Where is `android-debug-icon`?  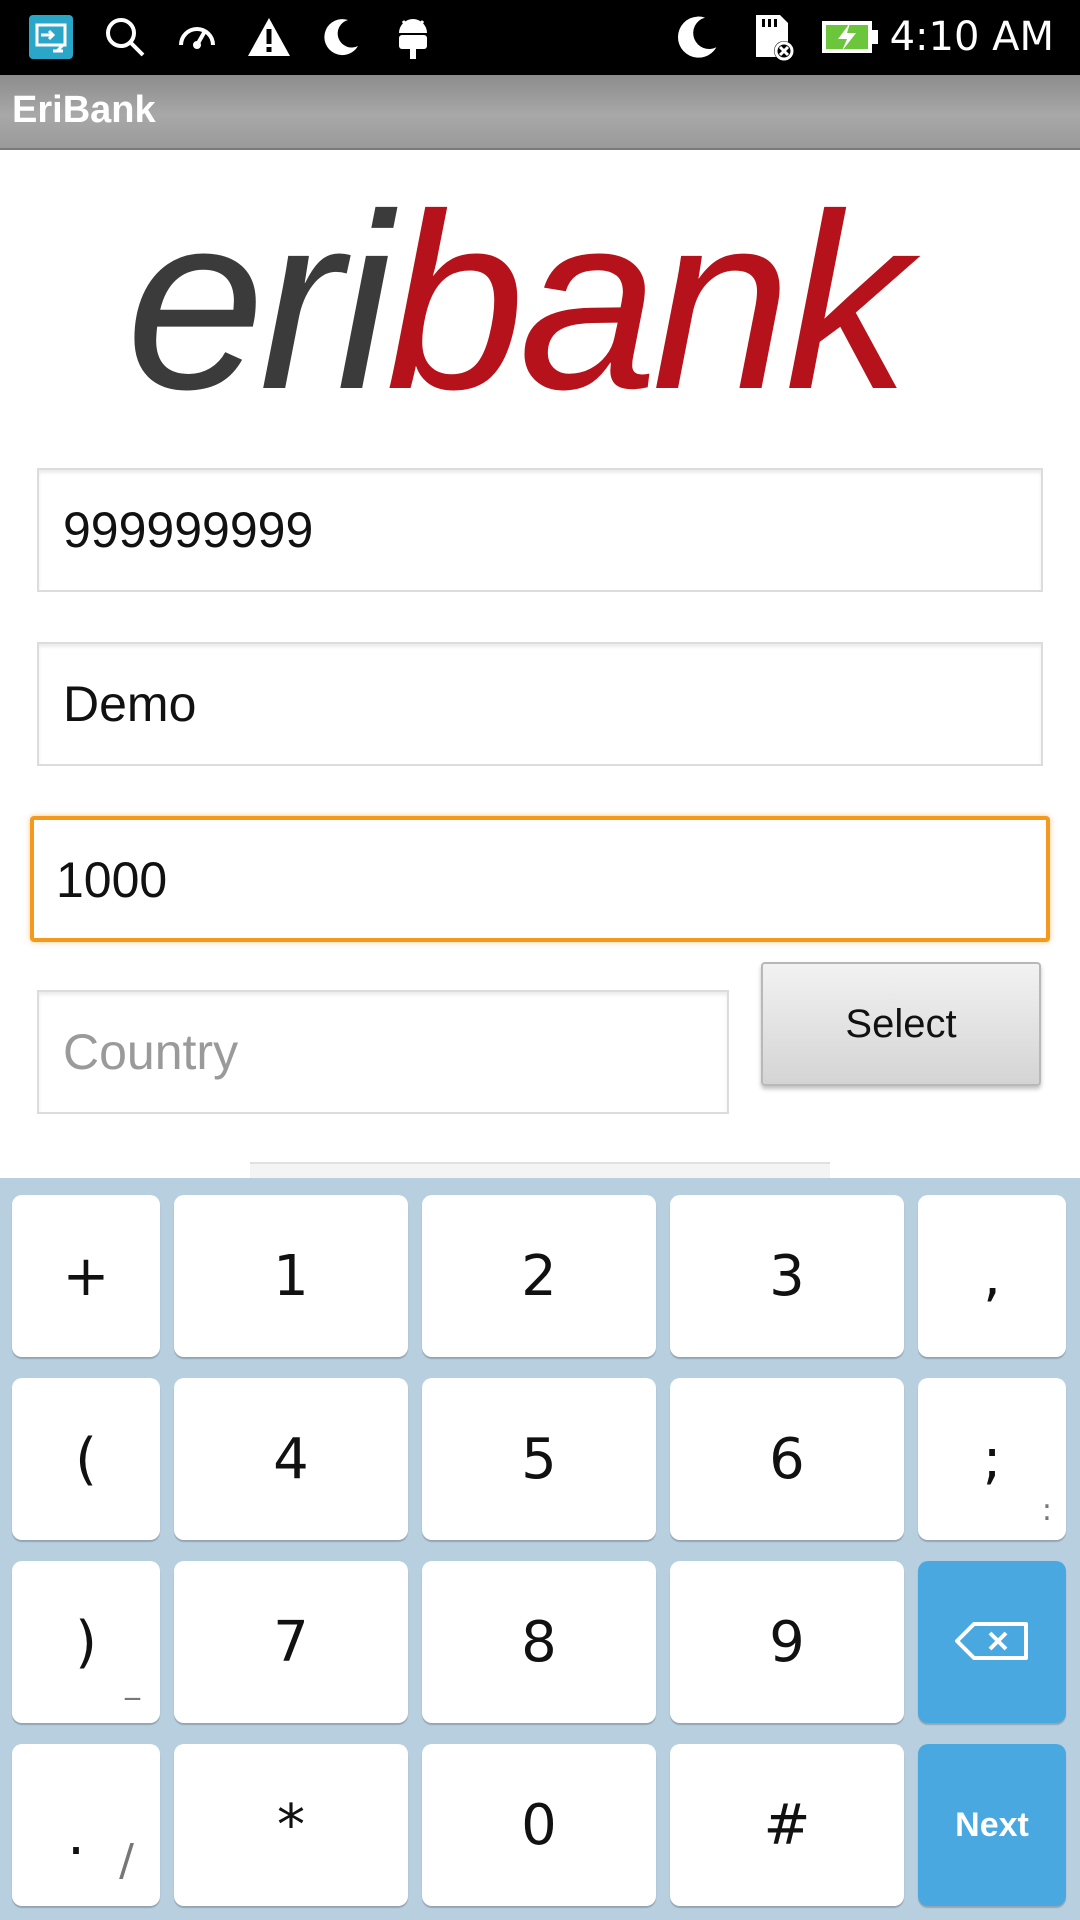 android-debug-icon is located at coordinates (413, 37).